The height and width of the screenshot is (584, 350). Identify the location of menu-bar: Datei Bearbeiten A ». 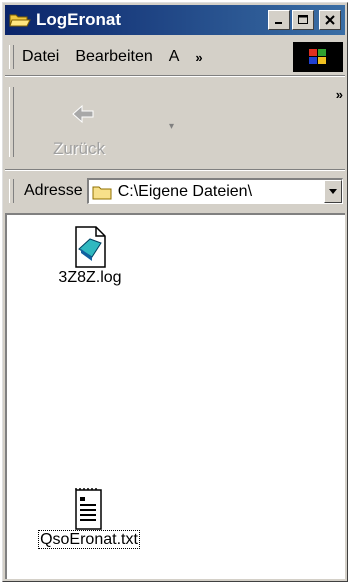
(176, 57).